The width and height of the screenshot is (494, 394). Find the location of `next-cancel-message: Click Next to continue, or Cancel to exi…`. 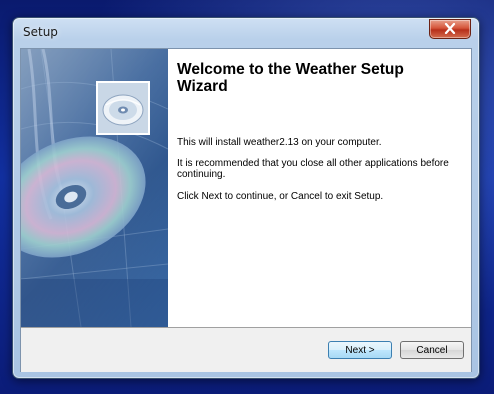

next-cancel-message: Click Next to continue, or Cancel to exi… is located at coordinates (280, 196).